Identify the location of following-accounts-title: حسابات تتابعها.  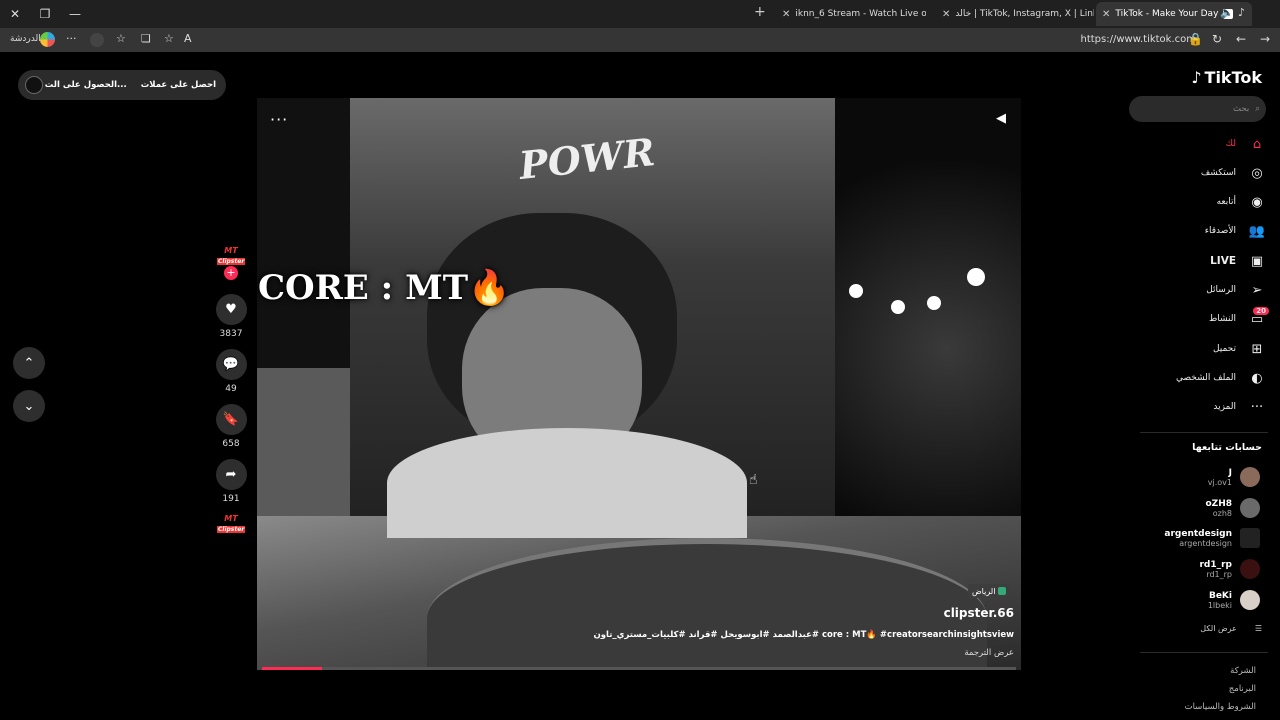
(1227, 447).